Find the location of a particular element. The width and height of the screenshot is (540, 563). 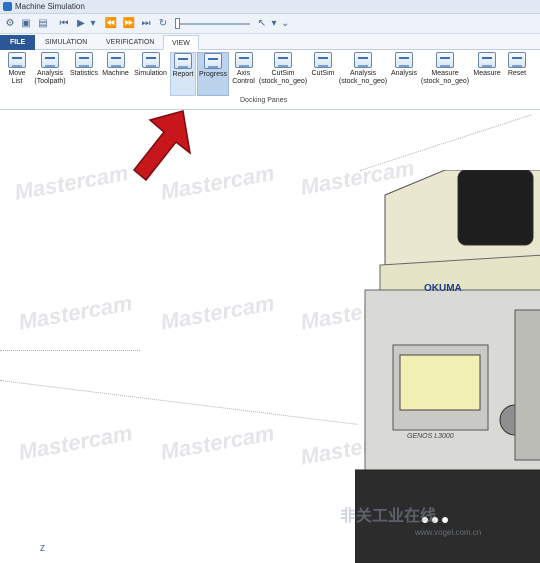

window-title: Machine Simulation is located at coordinates (50, 6).